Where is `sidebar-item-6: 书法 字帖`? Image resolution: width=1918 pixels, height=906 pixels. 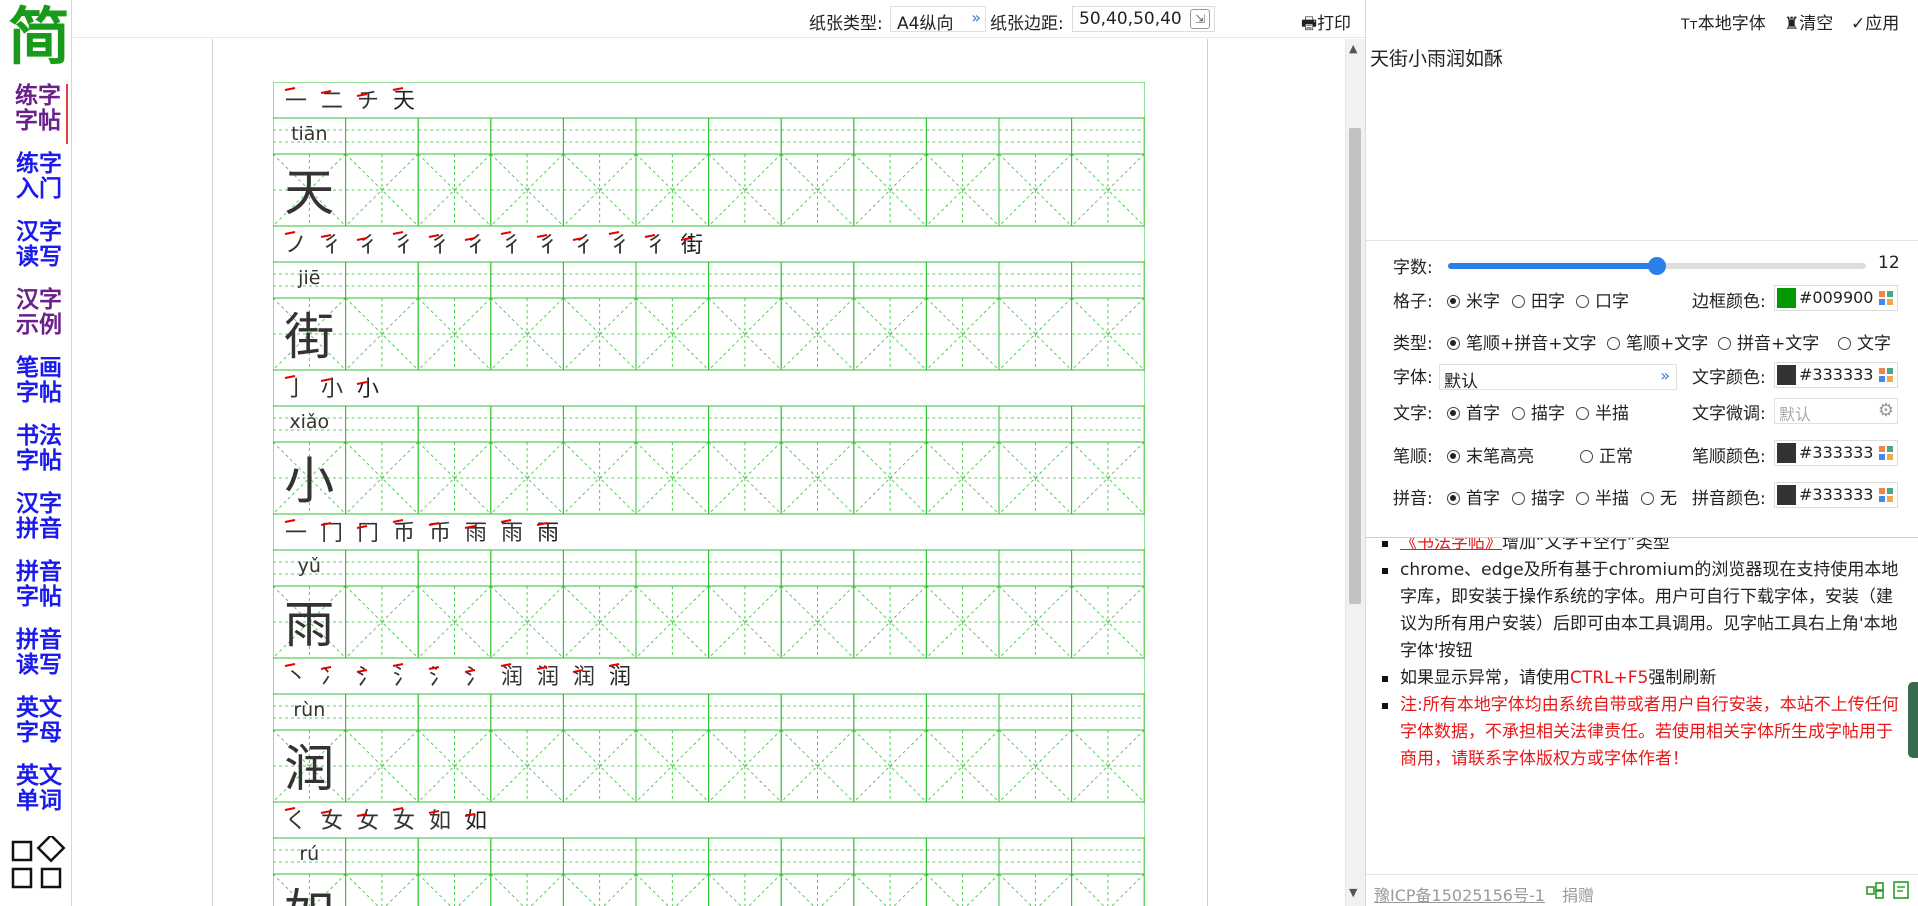 sidebar-item-6: 书法 字帖 is located at coordinates (39, 454).